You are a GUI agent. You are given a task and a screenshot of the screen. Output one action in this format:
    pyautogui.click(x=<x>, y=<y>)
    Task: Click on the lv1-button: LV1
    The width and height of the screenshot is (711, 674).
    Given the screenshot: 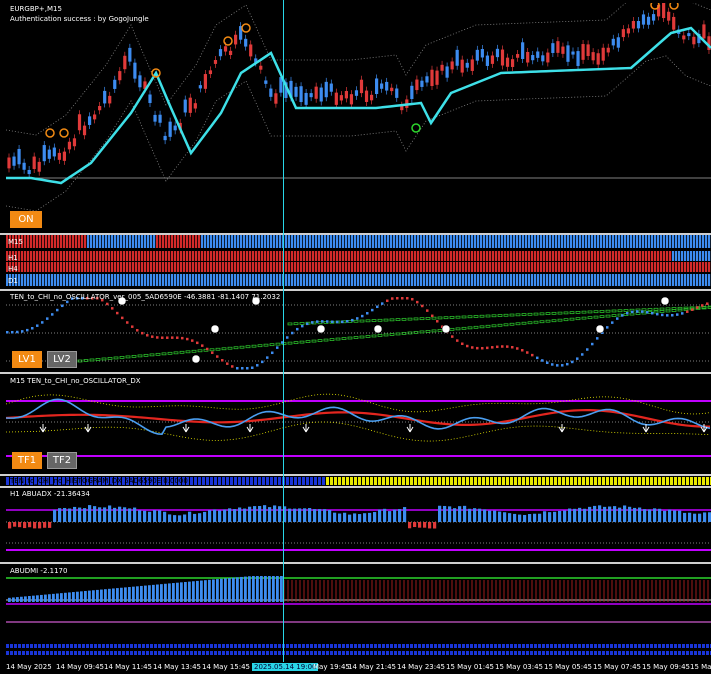 What is the action you would take?
    pyautogui.click(x=27, y=359)
    